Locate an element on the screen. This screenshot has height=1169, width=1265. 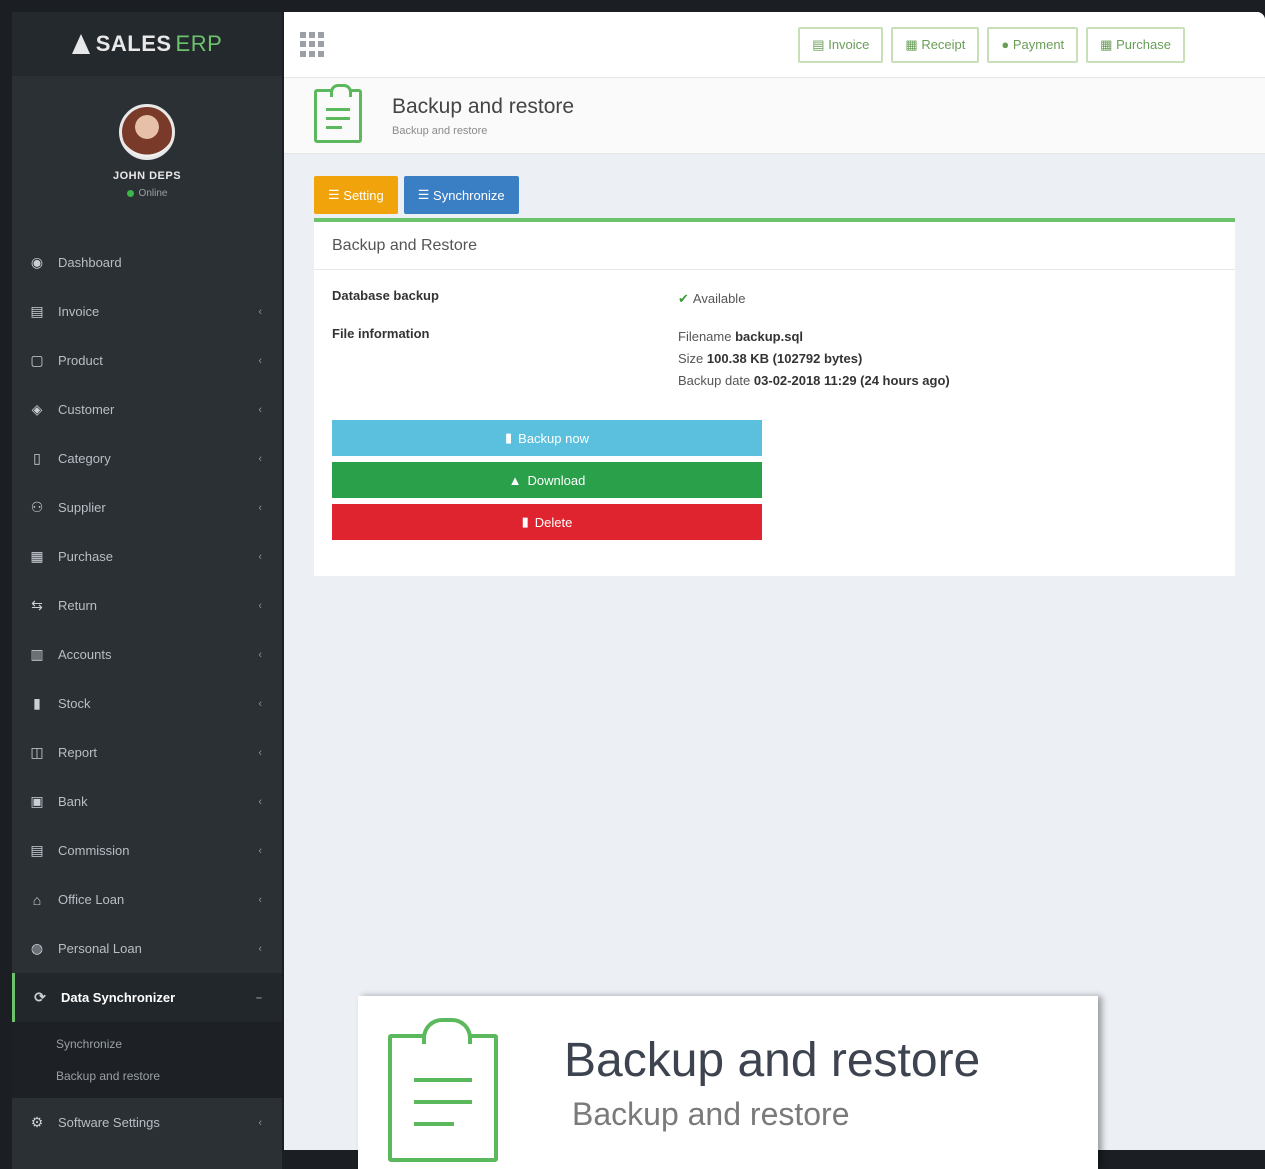
delete-button: ▮ Delete is located at coordinates (547, 522).